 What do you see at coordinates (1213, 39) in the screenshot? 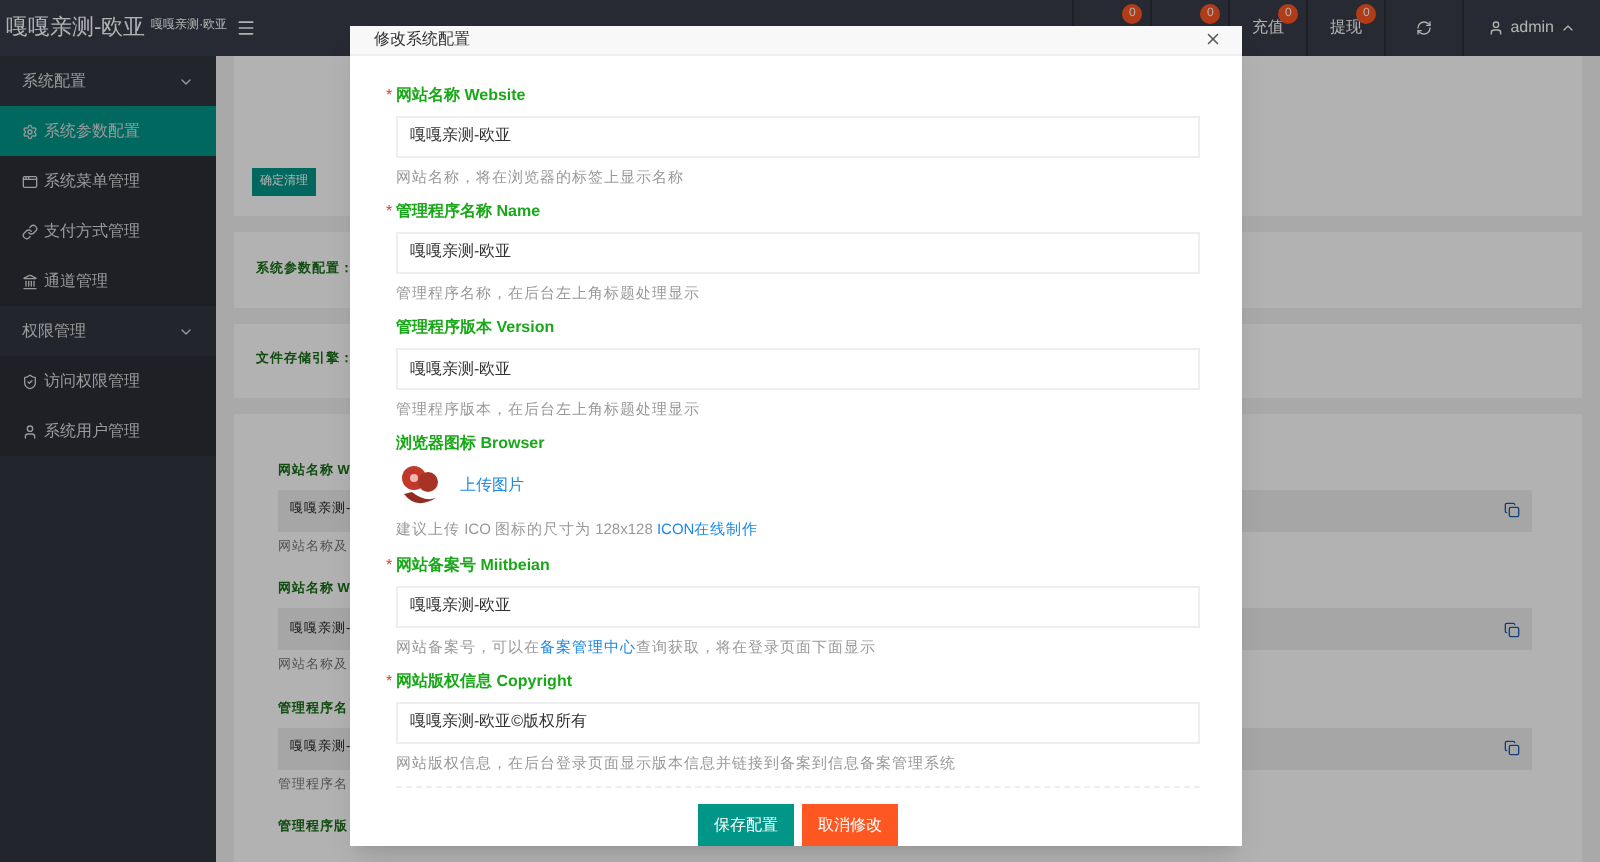
I see `close-icon` at bounding box center [1213, 39].